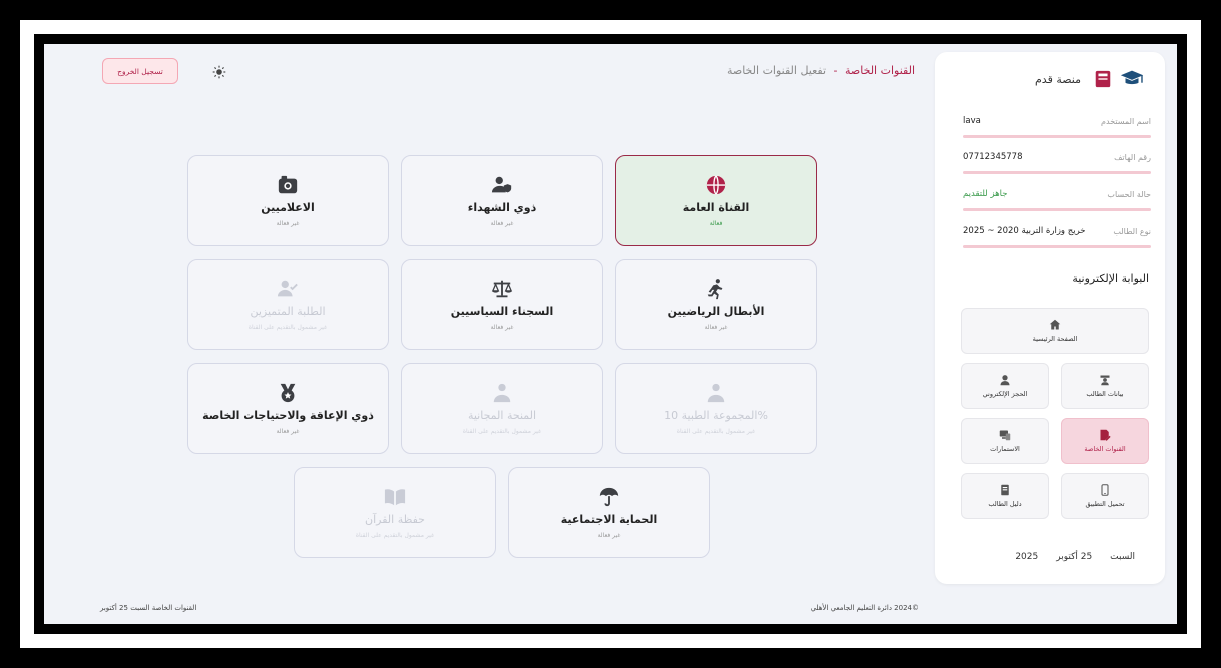  What do you see at coordinates (1058, 79) in the screenshot?
I see `brand-name: منصة قدم` at bounding box center [1058, 79].